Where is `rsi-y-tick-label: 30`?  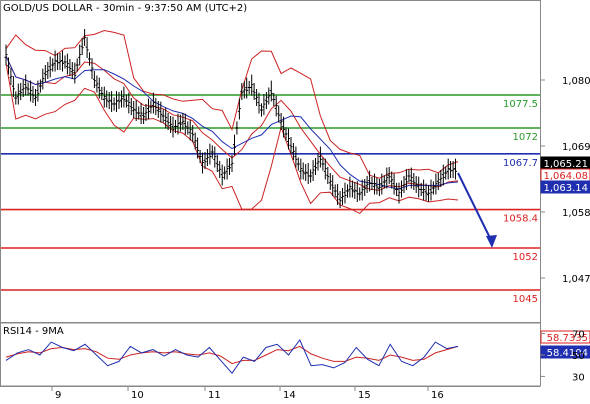 rsi-y-tick-label: 30 is located at coordinates (578, 377).